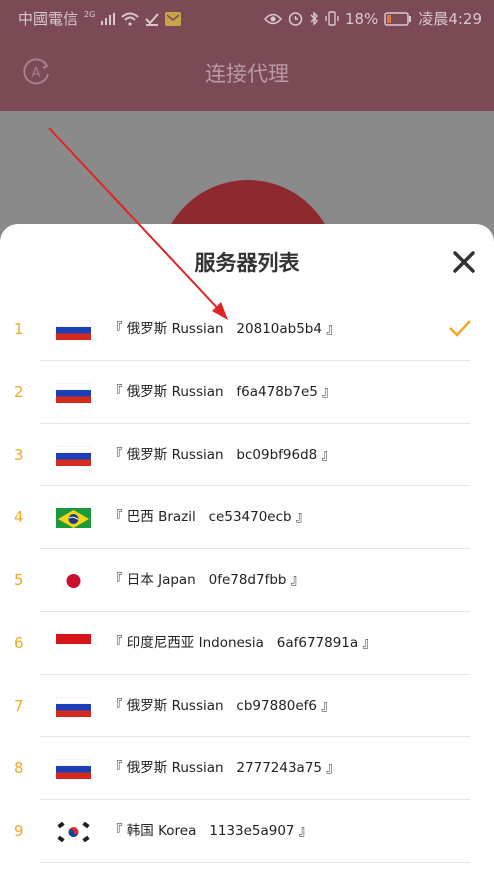 The width and height of the screenshot is (494, 889). Describe the element at coordinates (255, 862) in the screenshot. I see `row-divider` at that location.